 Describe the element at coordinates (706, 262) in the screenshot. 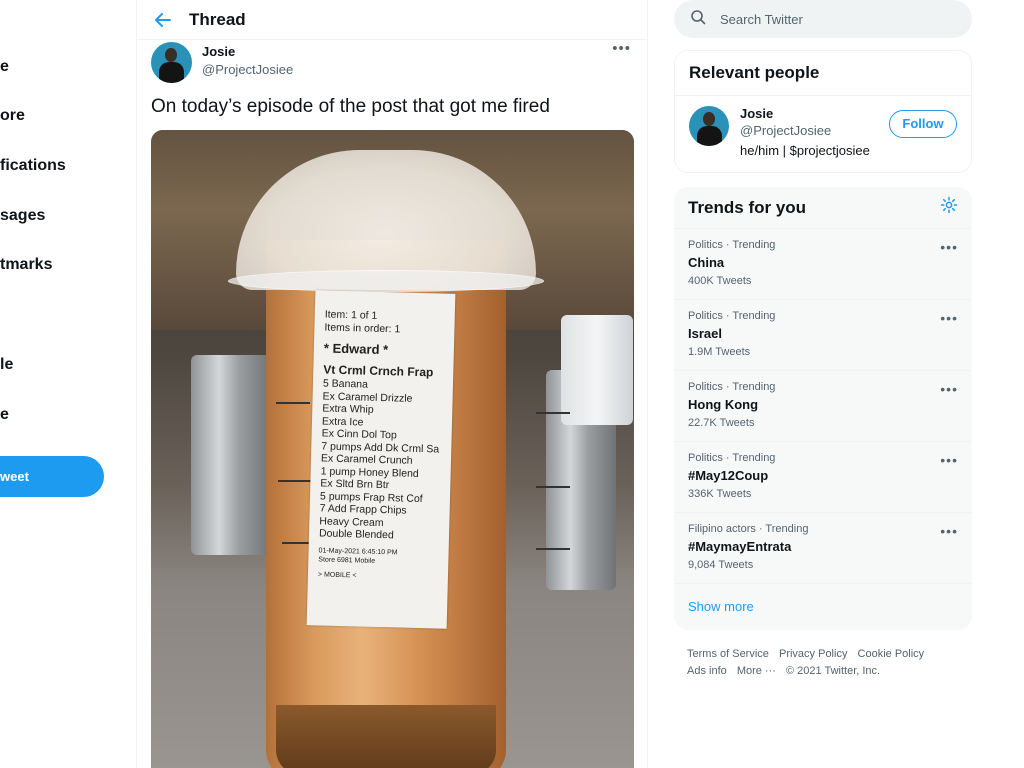

I see `trend-name: China` at that location.